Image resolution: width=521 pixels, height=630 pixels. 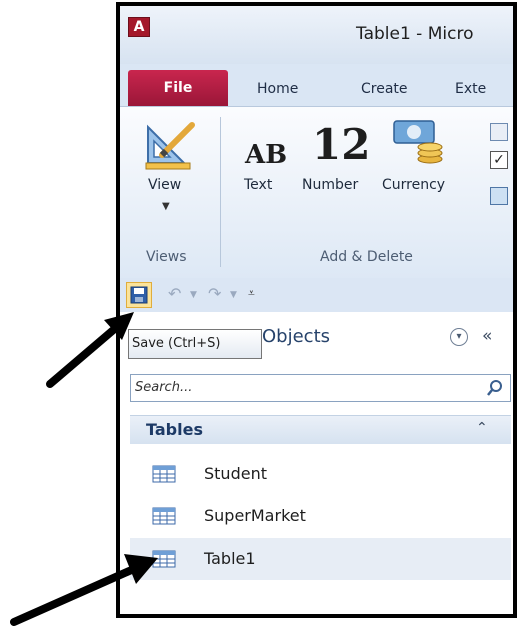 I want to click on number-field-button: 12 Number, so click(x=341, y=165).